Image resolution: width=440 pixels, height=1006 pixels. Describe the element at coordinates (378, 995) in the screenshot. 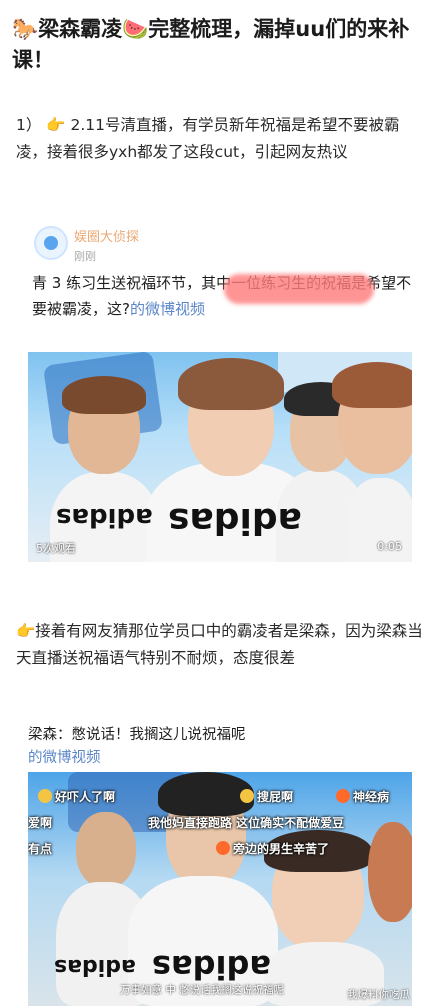

I see `watermark: 我爆料你吃瓜` at that location.